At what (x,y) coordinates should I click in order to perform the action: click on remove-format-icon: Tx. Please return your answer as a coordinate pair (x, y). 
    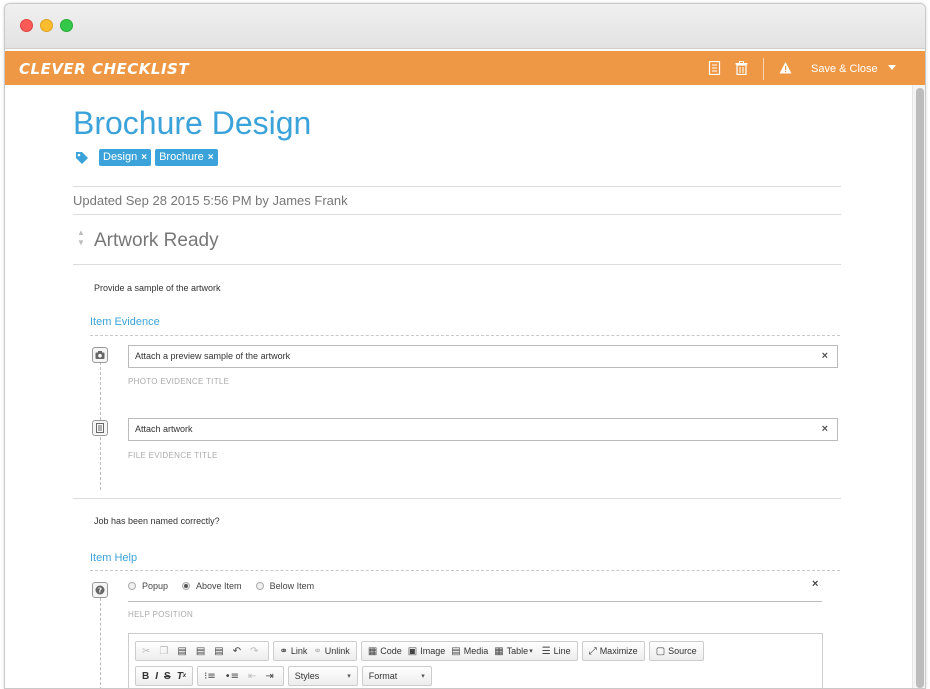
    Looking at the image, I should click on (181, 676).